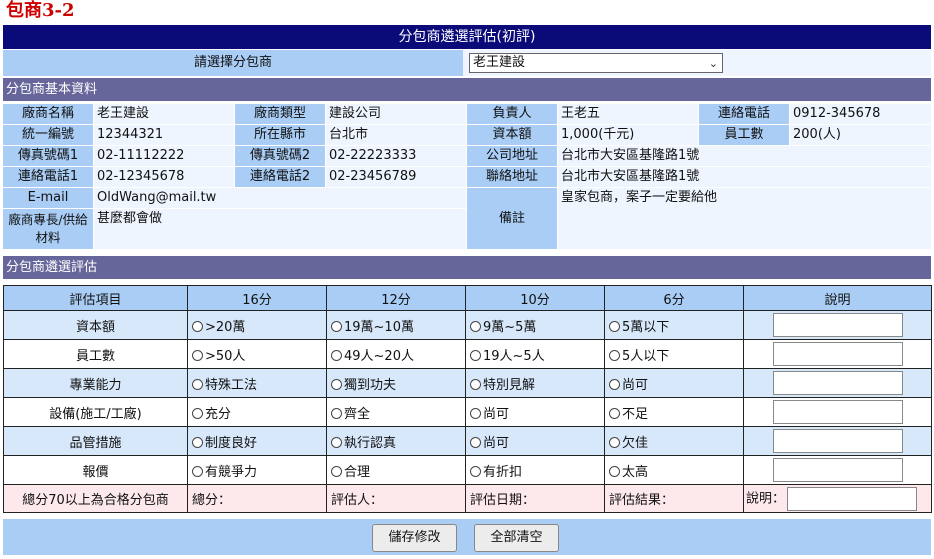 Image resolution: width=934 pixels, height=559 pixels. I want to click on tel1-value: 02-12345678, so click(164, 177).